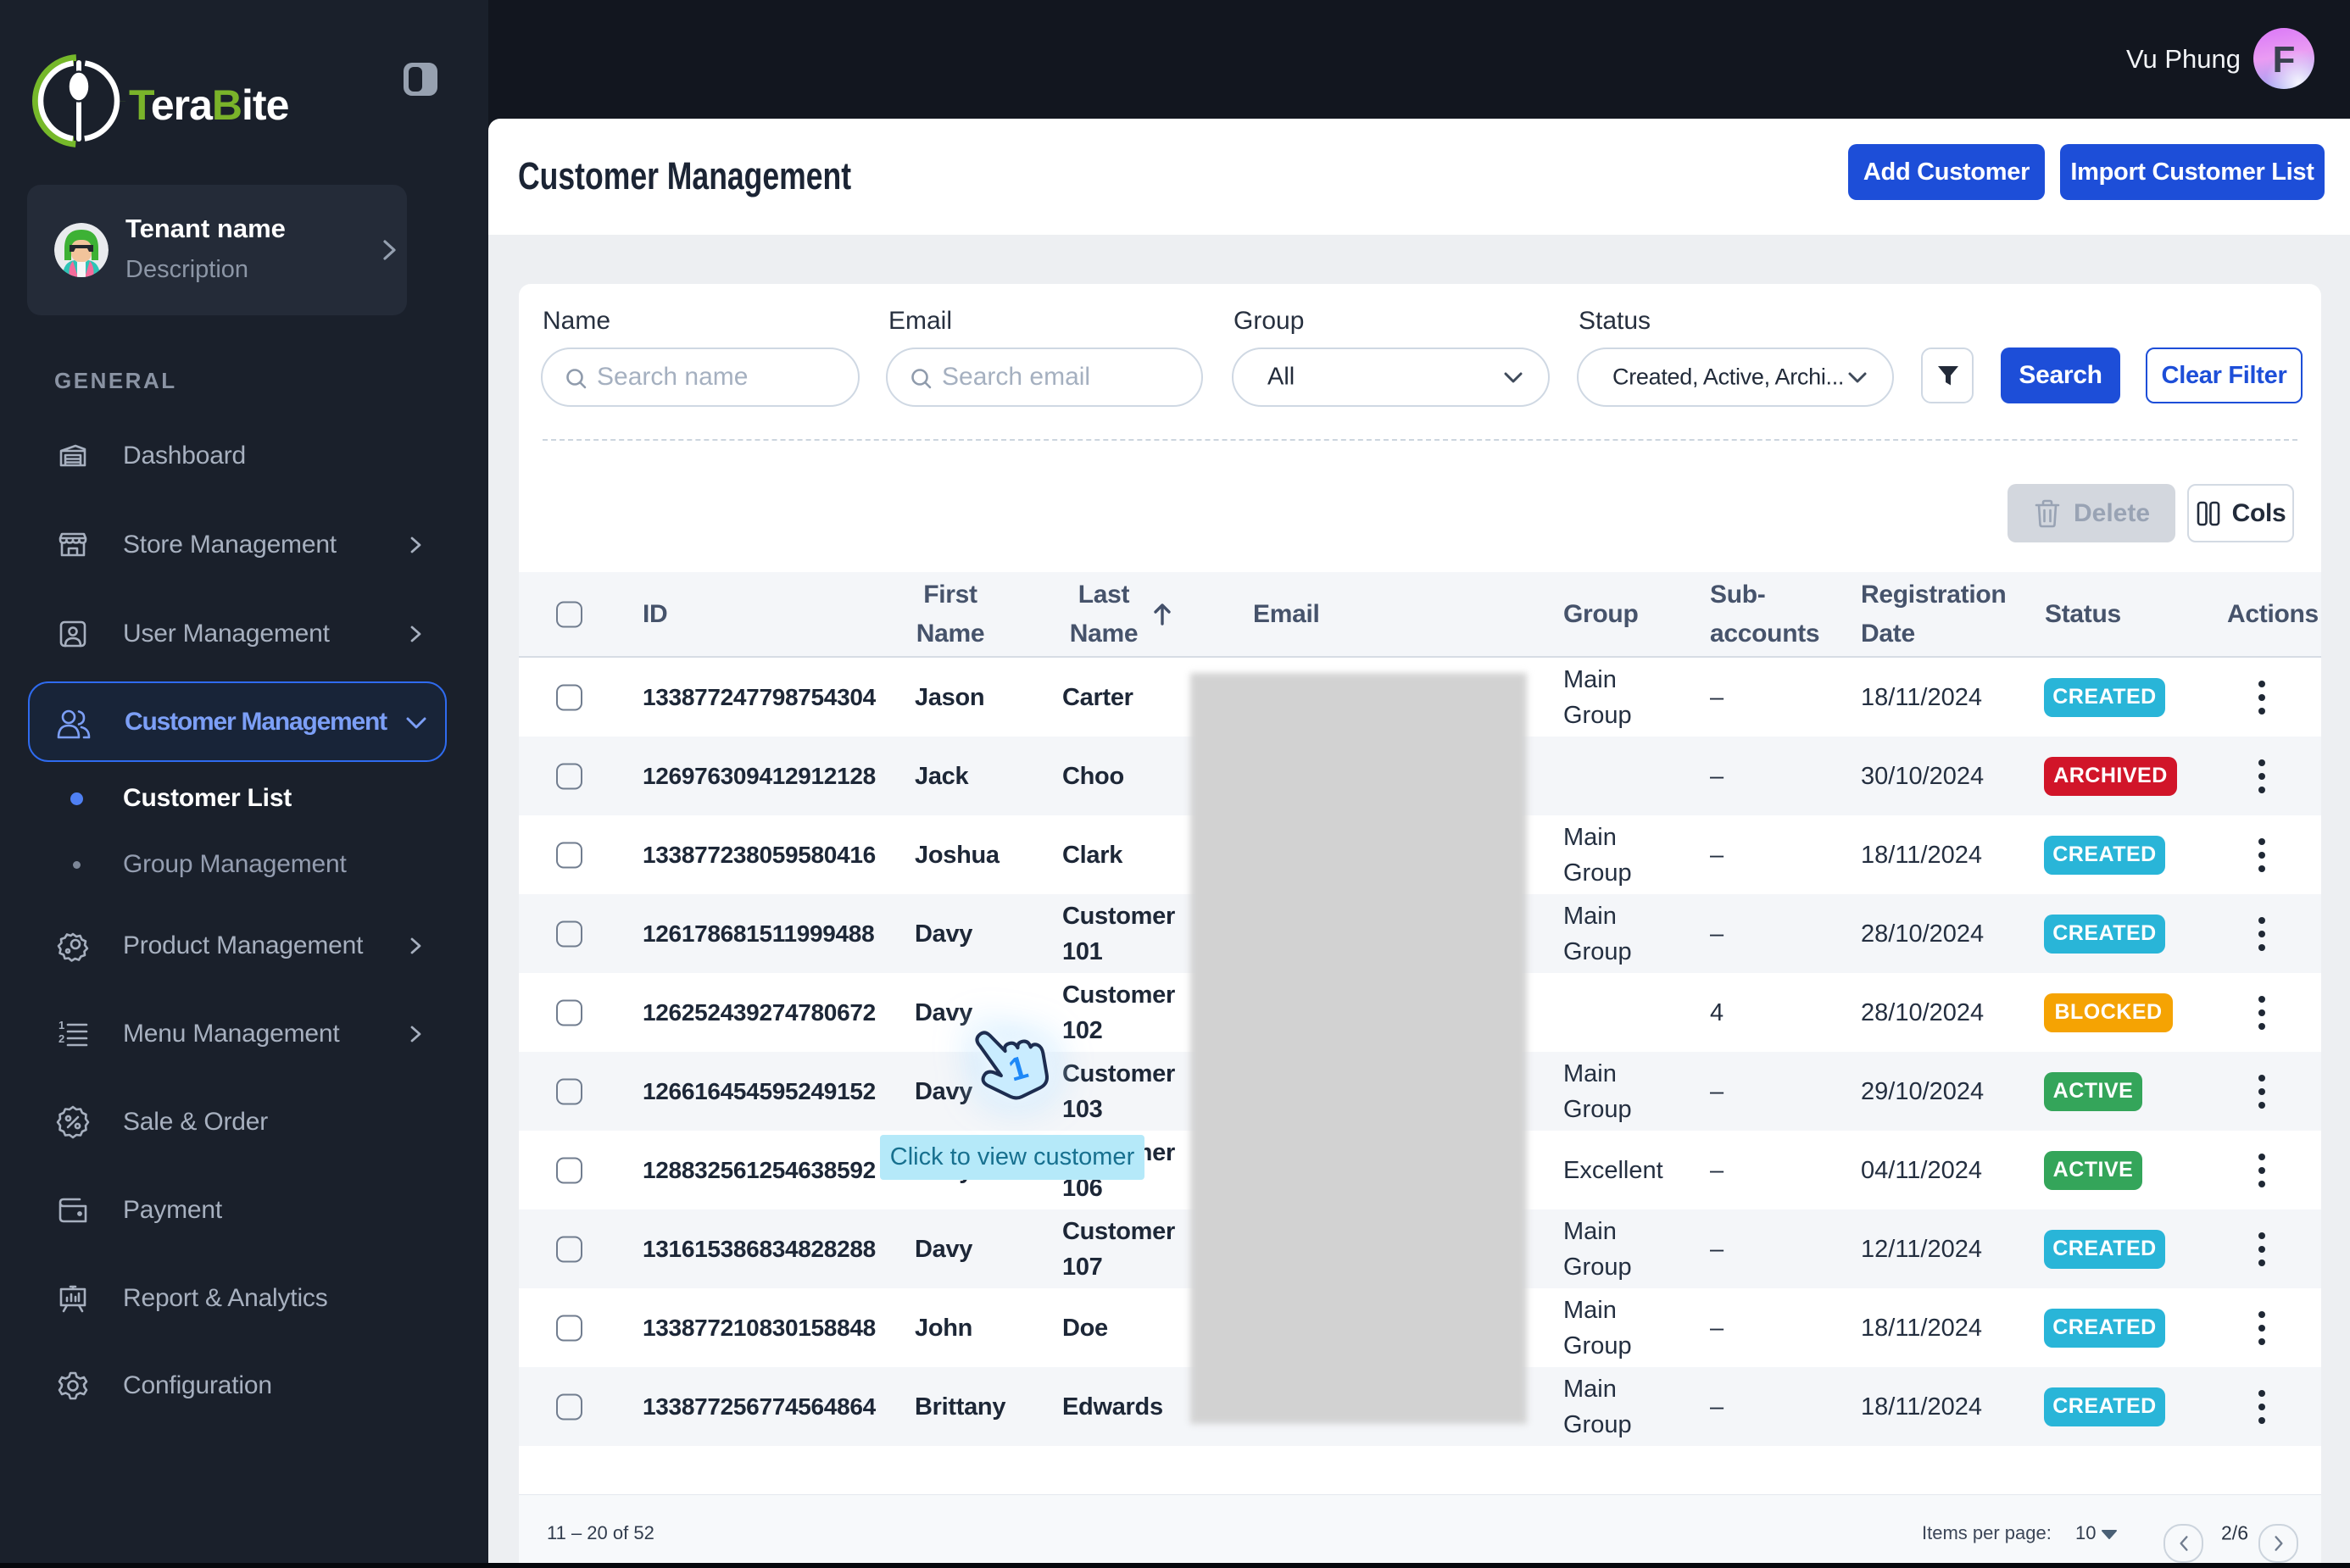 This screenshot has height=1568, width=2350. What do you see at coordinates (61, 1025) in the screenshot?
I see `svg-text: 1` at bounding box center [61, 1025].